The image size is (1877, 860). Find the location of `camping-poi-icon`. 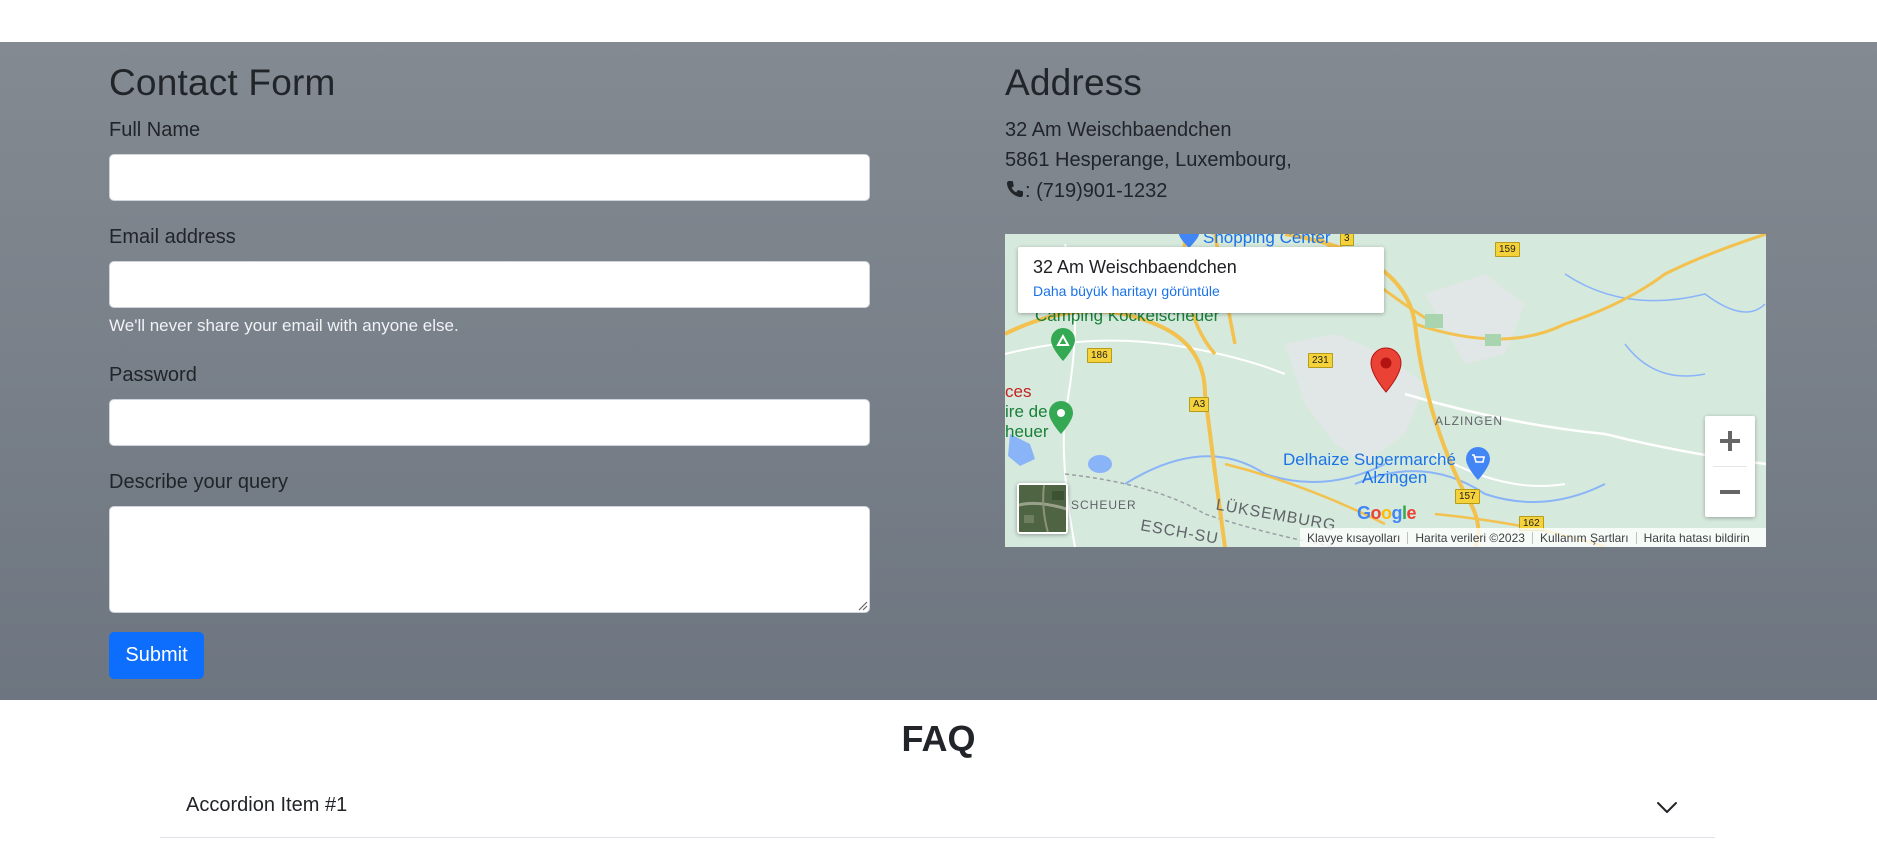

camping-poi-icon is located at coordinates (1063, 345).